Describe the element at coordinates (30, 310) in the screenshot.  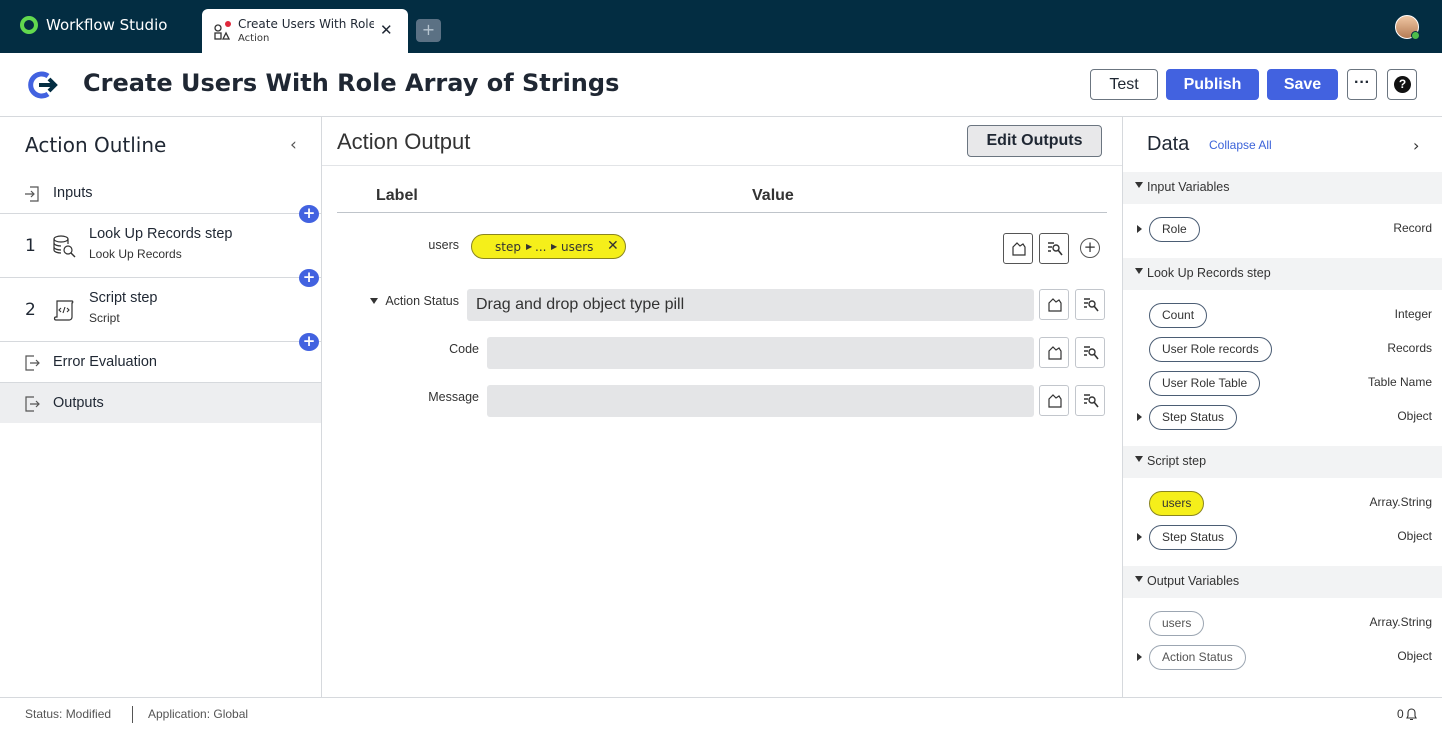
I see `step-number: 2` at that location.